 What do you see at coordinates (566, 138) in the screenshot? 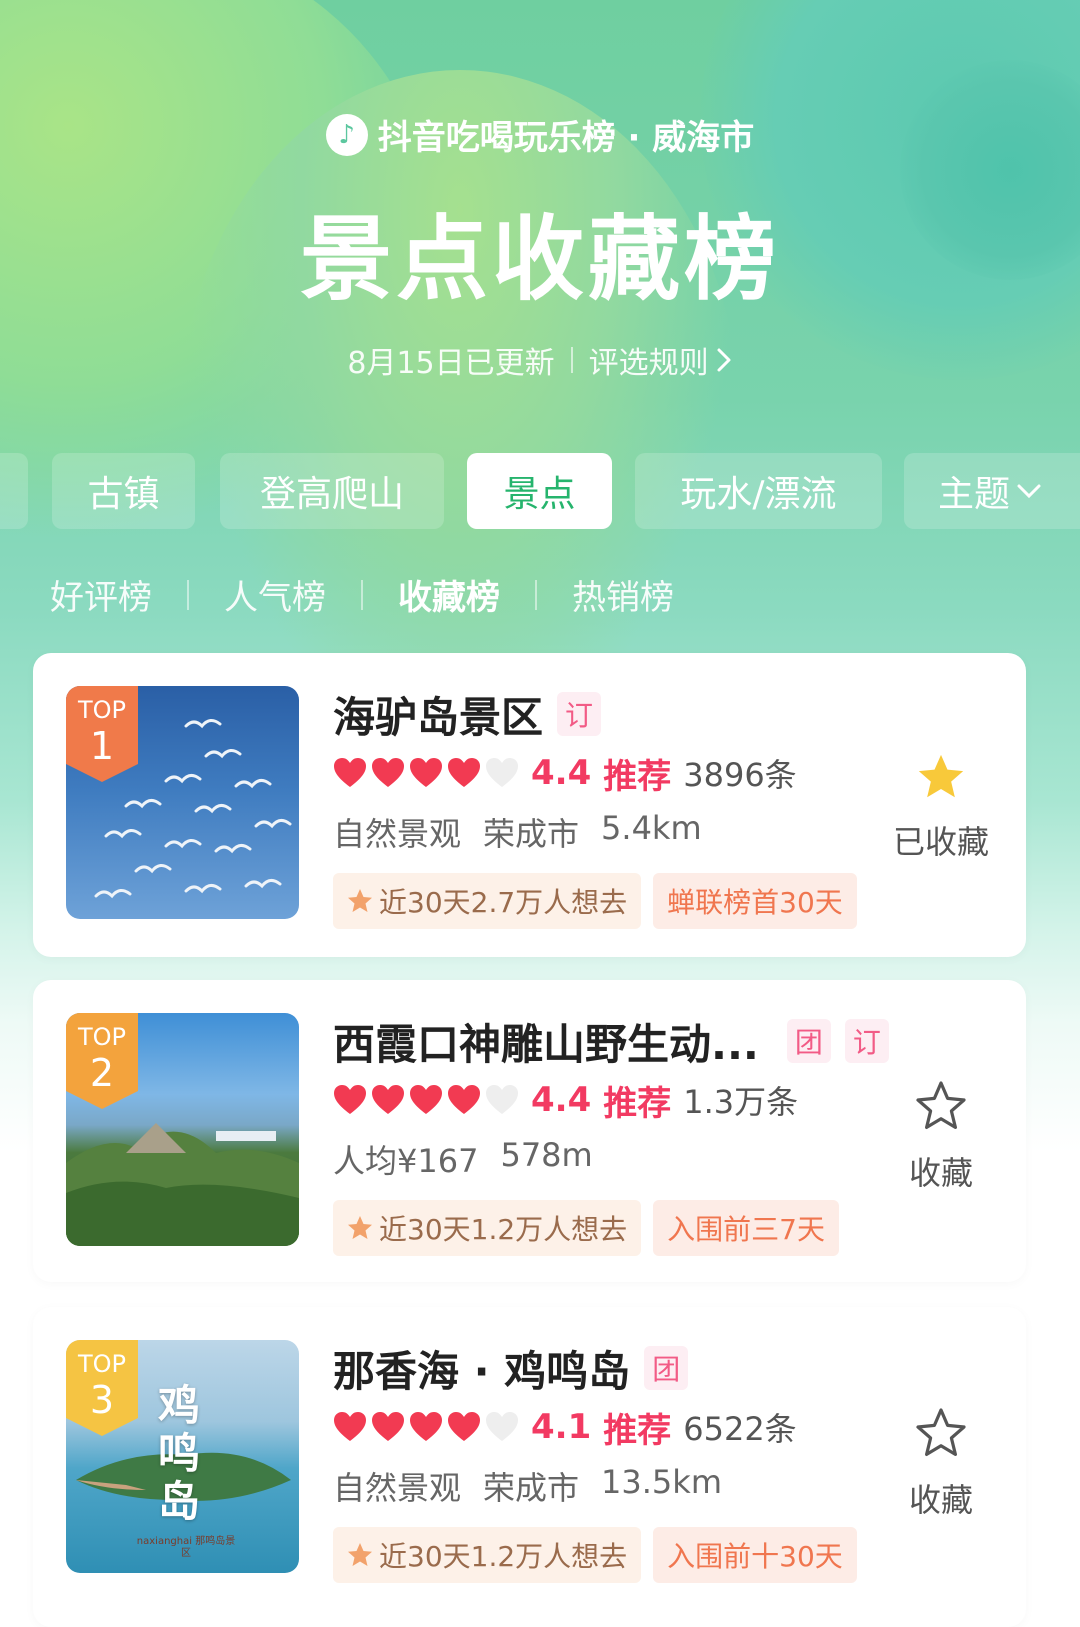
I see `brand-title: 抖音吃喝玩乐榜 · 威海市` at bounding box center [566, 138].